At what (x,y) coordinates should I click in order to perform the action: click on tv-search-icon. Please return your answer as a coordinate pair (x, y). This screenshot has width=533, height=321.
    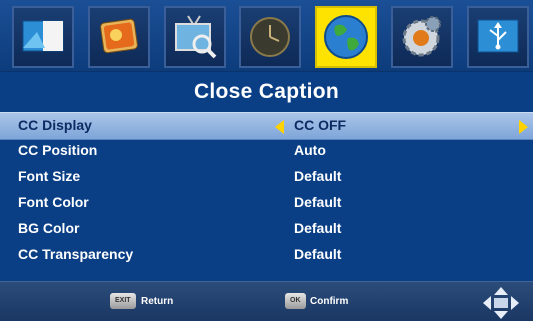
    Looking at the image, I should click on (195, 37).